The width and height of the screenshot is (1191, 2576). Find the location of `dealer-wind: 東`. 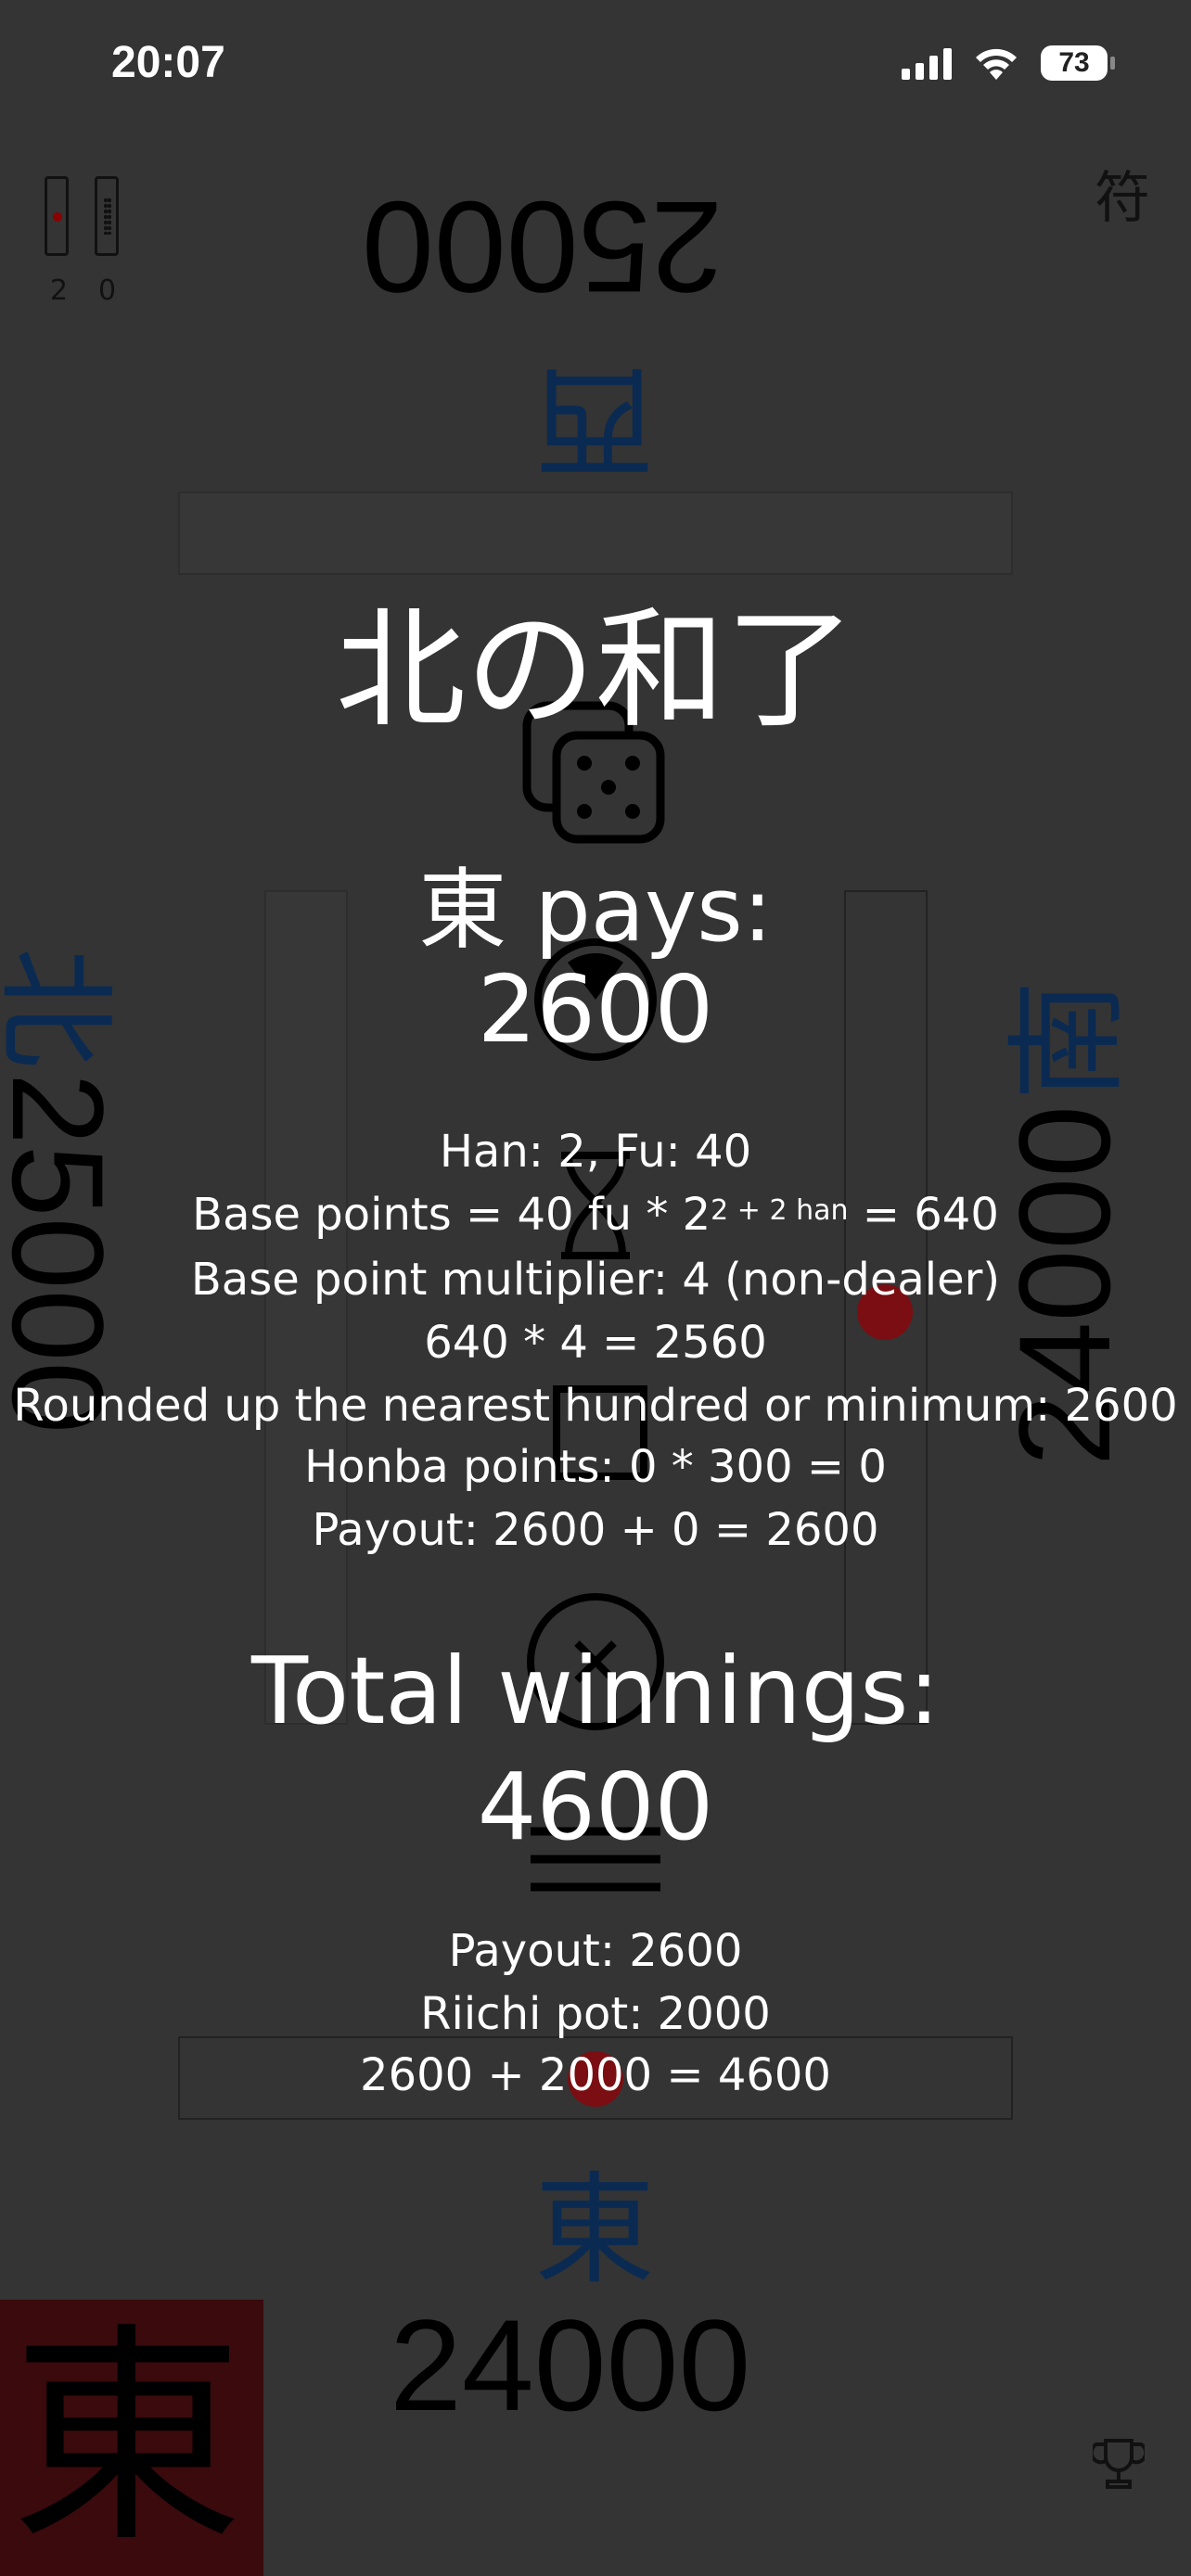

dealer-wind: 東 is located at coordinates (127, 2438).